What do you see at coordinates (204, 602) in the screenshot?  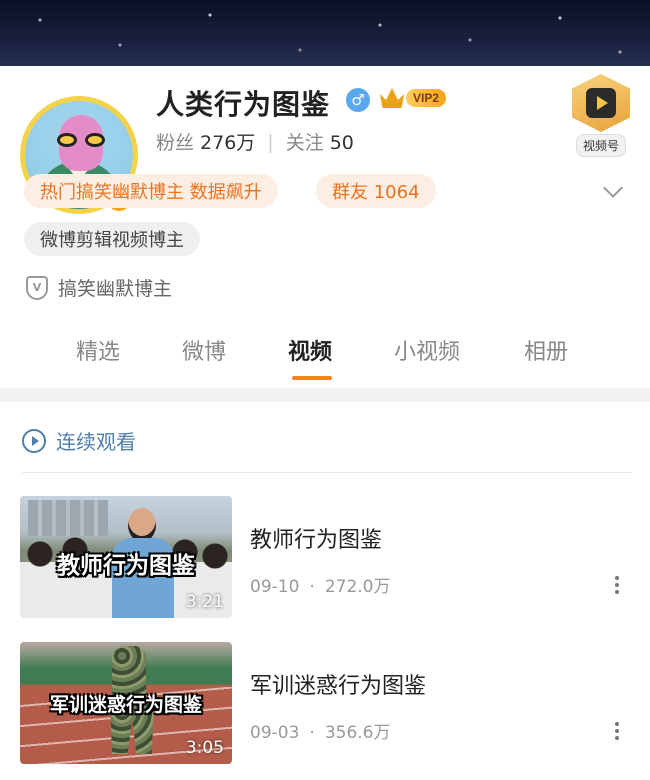 I see `video-duration: 3:21` at bounding box center [204, 602].